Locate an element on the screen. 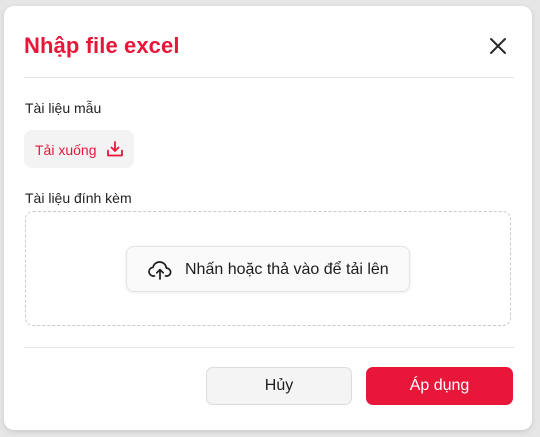 This screenshot has width=540, height=437. header-divider is located at coordinates (269, 77).